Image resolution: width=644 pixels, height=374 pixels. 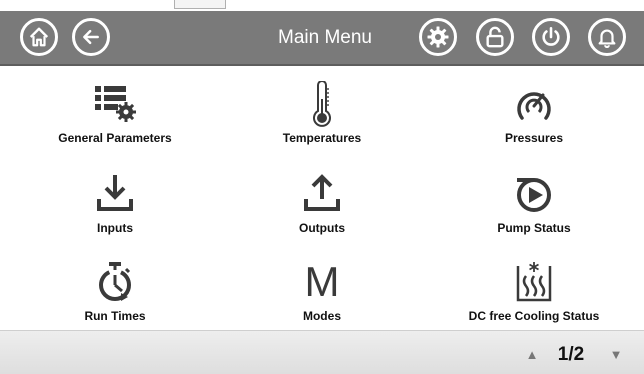 I want to click on unlock-icon, so click(x=495, y=37).